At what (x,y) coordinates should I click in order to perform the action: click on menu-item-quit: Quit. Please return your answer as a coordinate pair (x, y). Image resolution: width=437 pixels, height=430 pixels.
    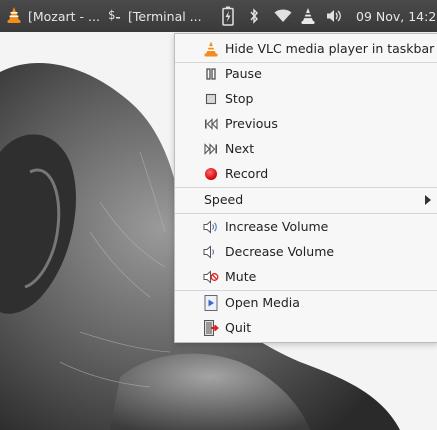
    Looking at the image, I should click on (306, 328).